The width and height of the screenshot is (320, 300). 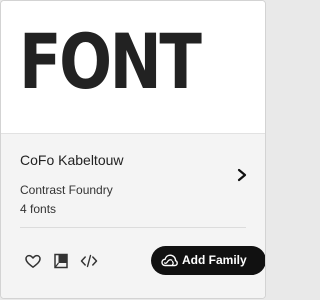 I want to click on heart-icon, so click(x=33, y=261).